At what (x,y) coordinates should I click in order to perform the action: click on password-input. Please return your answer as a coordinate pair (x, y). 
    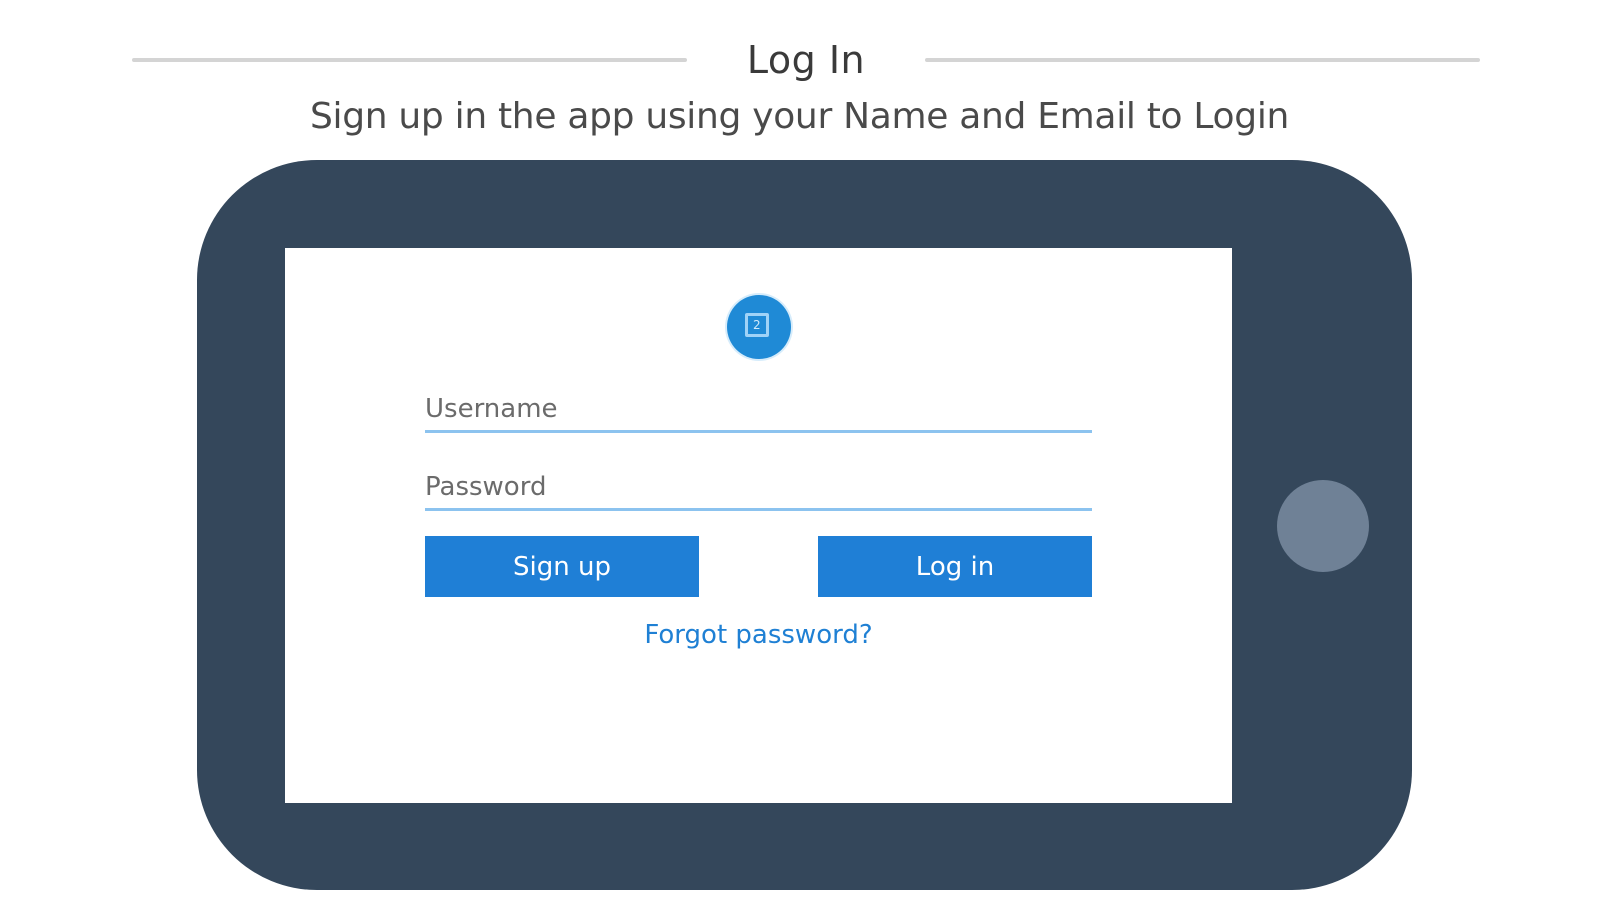
    Looking at the image, I should click on (758, 487).